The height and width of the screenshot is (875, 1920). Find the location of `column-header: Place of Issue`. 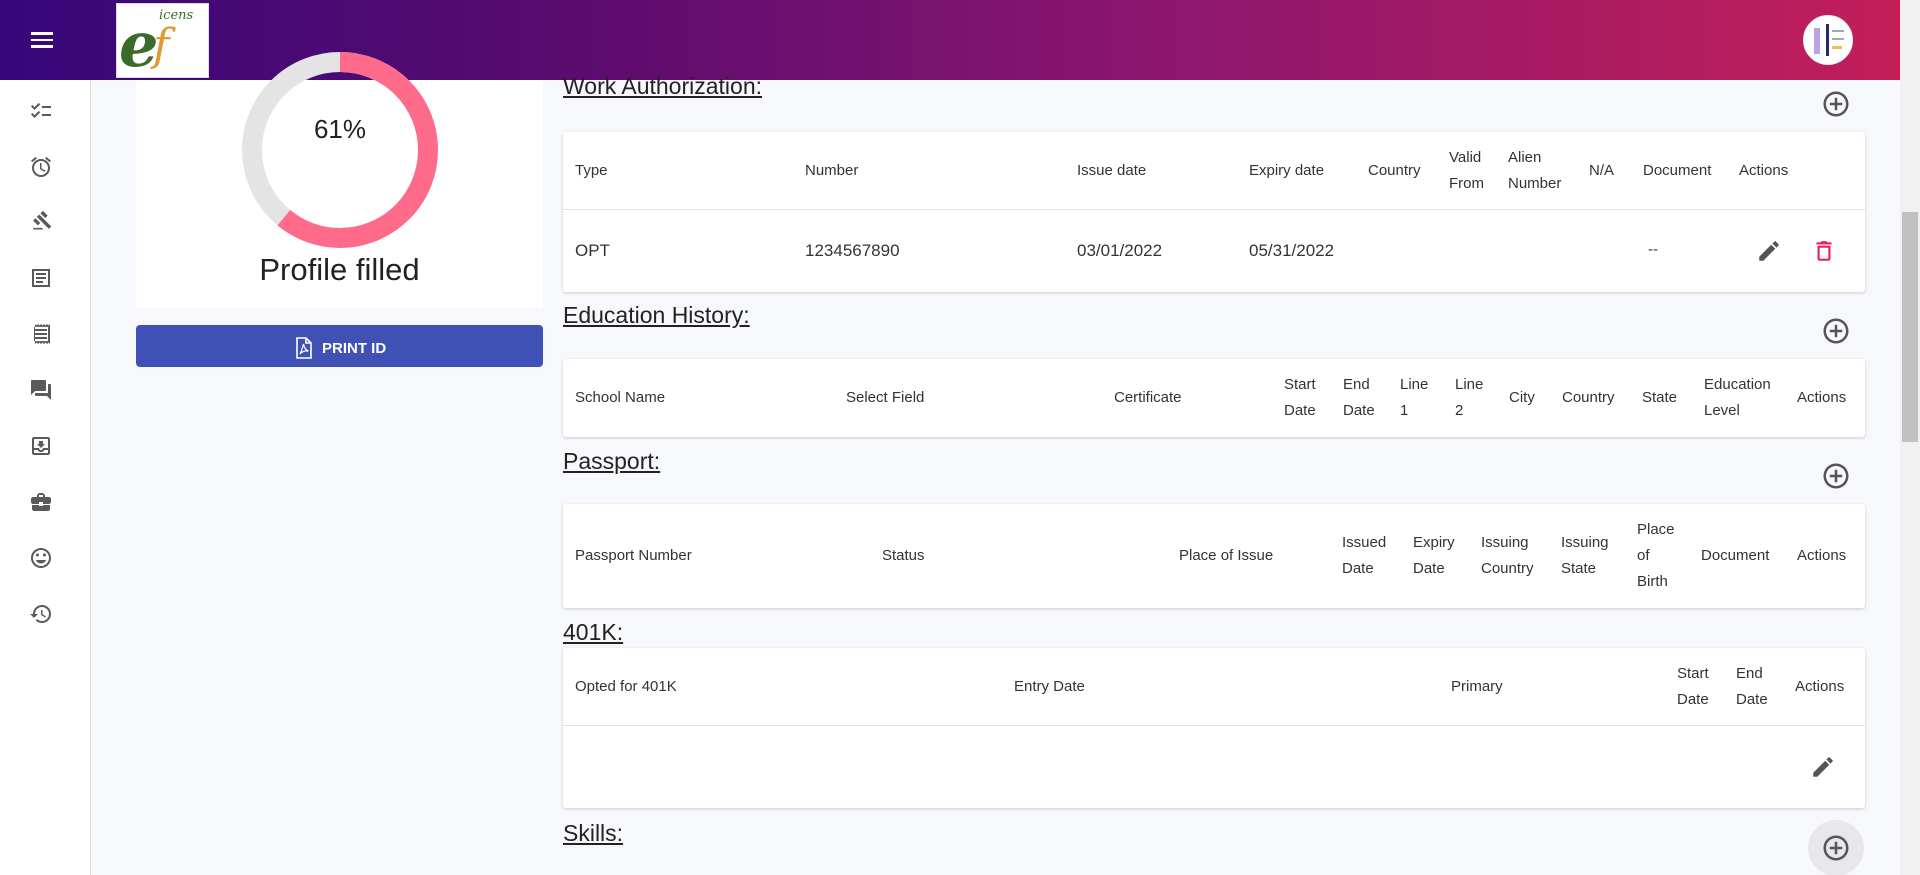

column-header: Place of Issue is located at coordinates (1226, 555).